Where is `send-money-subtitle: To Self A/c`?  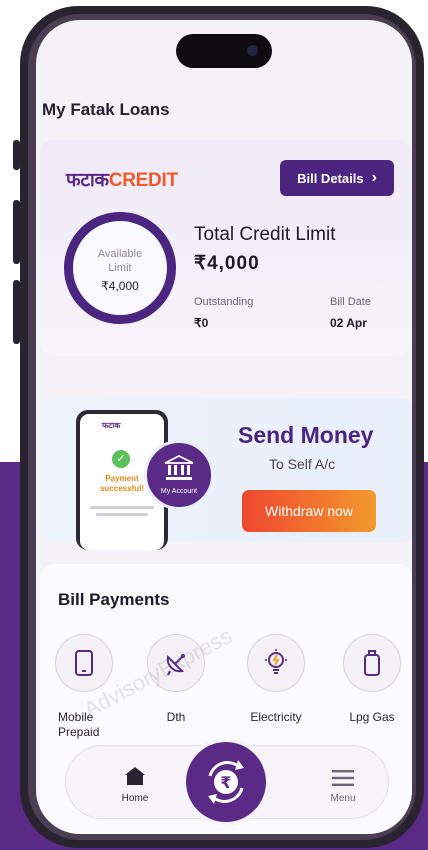 send-money-subtitle: To Self A/c is located at coordinates (302, 464).